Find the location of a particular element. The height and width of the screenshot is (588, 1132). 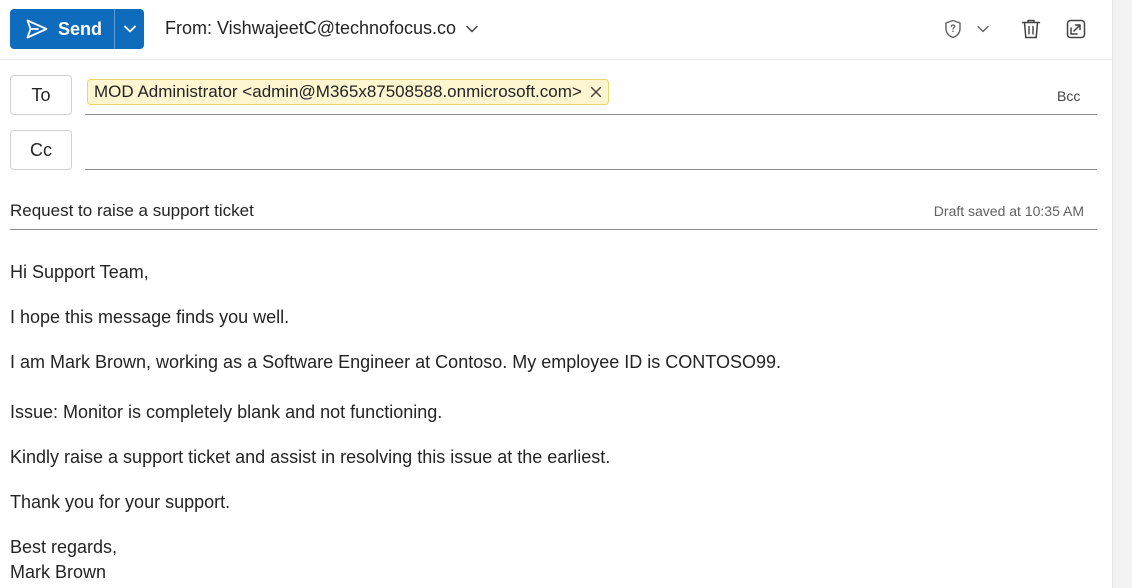

send-options-dropdown is located at coordinates (129, 29).